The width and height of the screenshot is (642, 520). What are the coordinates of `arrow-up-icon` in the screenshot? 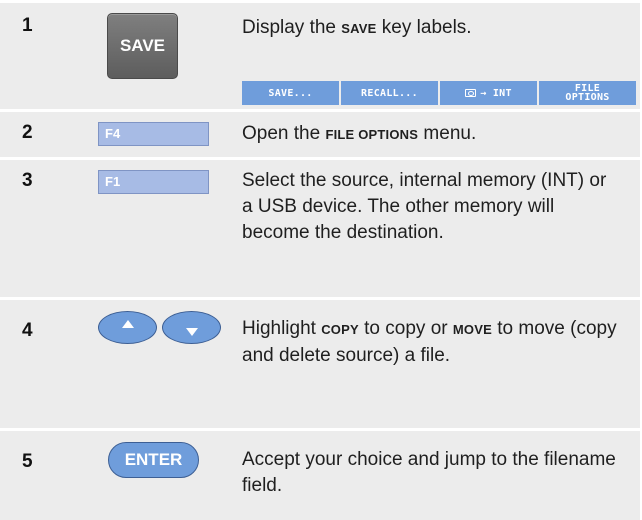 It's located at (128, 324).